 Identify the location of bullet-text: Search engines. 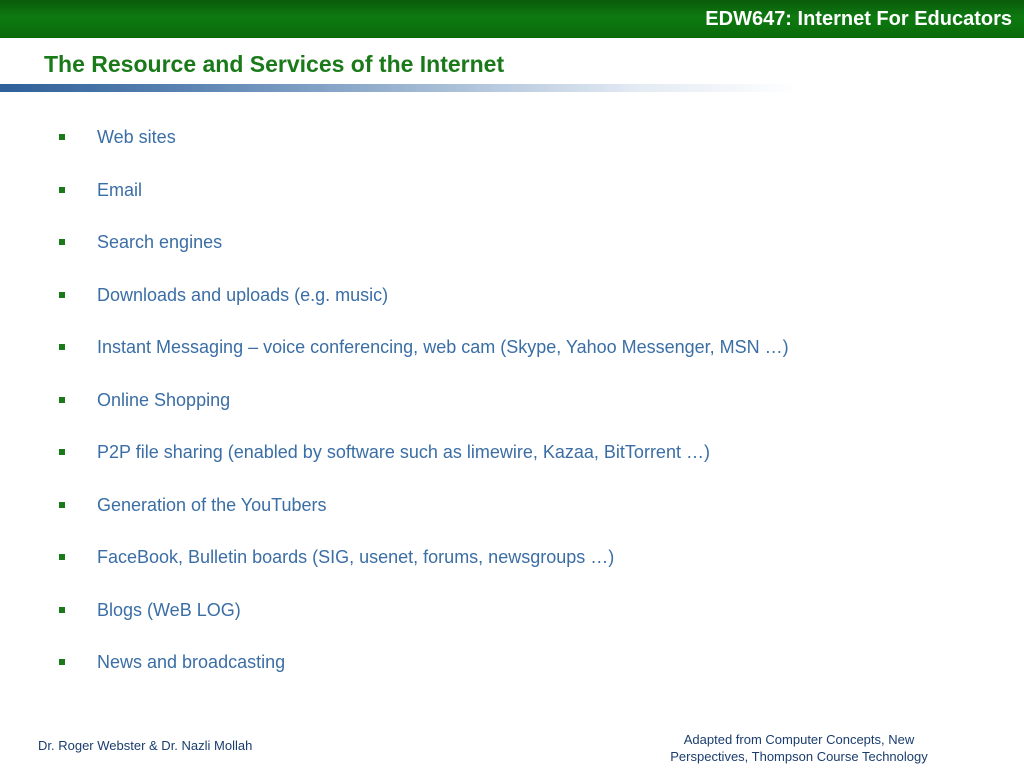
(160, 242).